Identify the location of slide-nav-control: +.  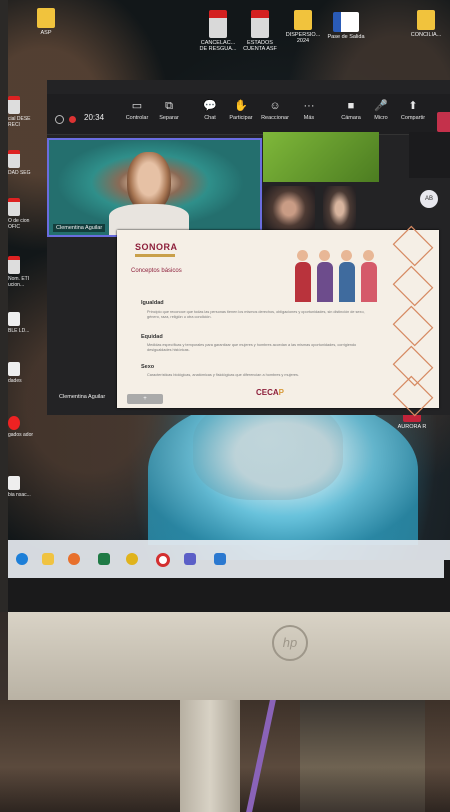
(145, 399).